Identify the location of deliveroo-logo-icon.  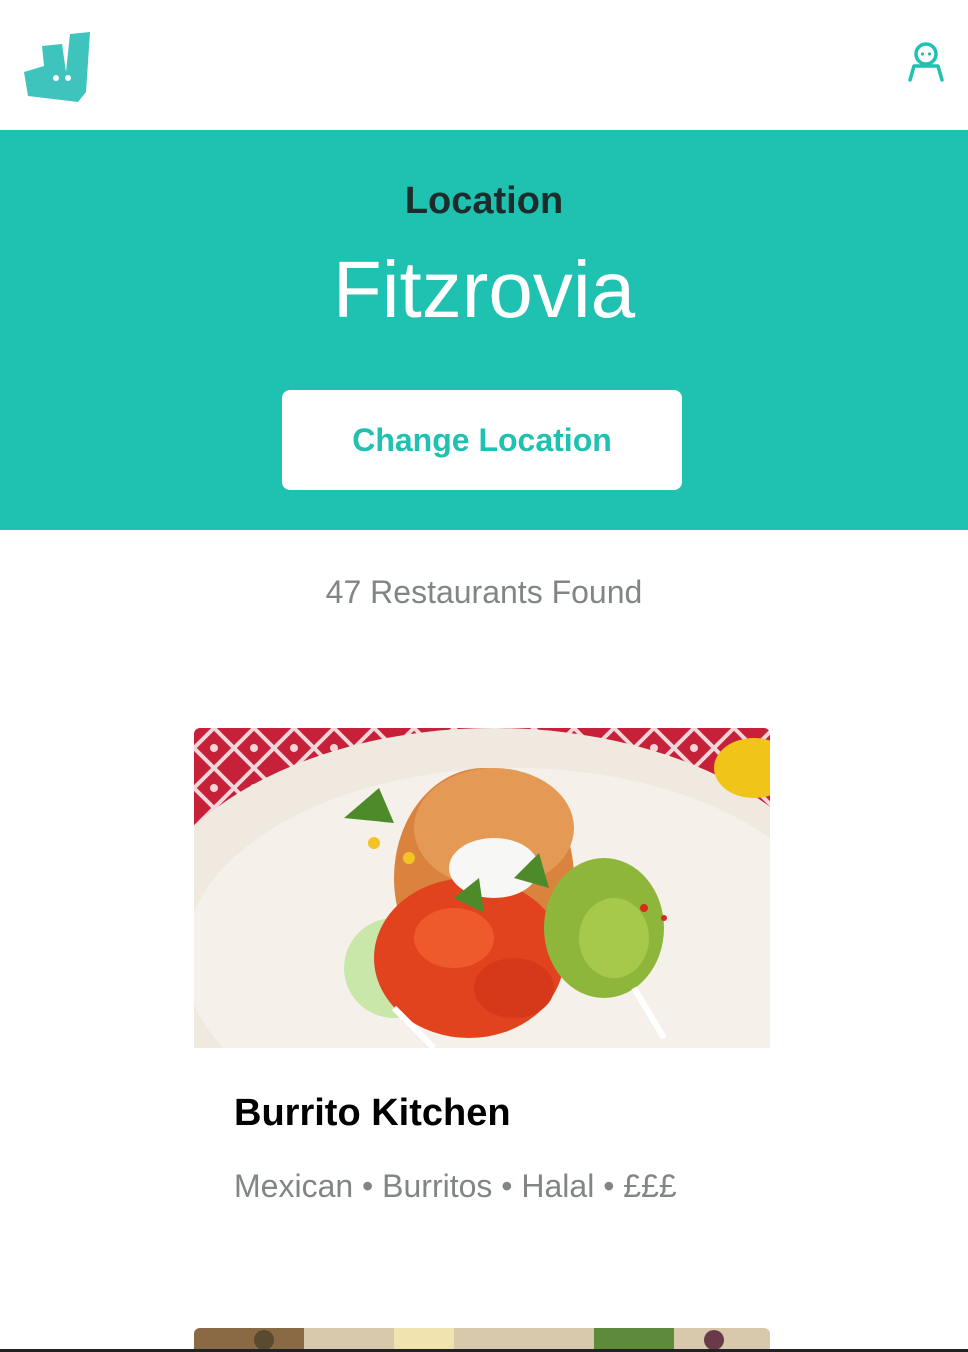
(58, 68).